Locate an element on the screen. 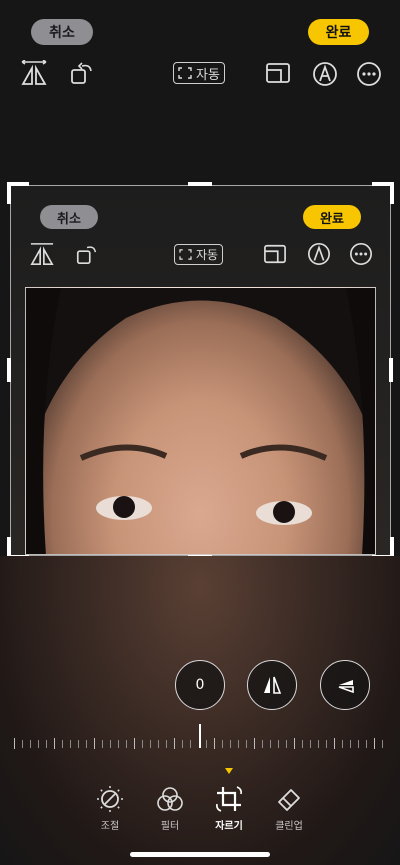  cancel-button: 취소 is located at coordinates (62, 32).